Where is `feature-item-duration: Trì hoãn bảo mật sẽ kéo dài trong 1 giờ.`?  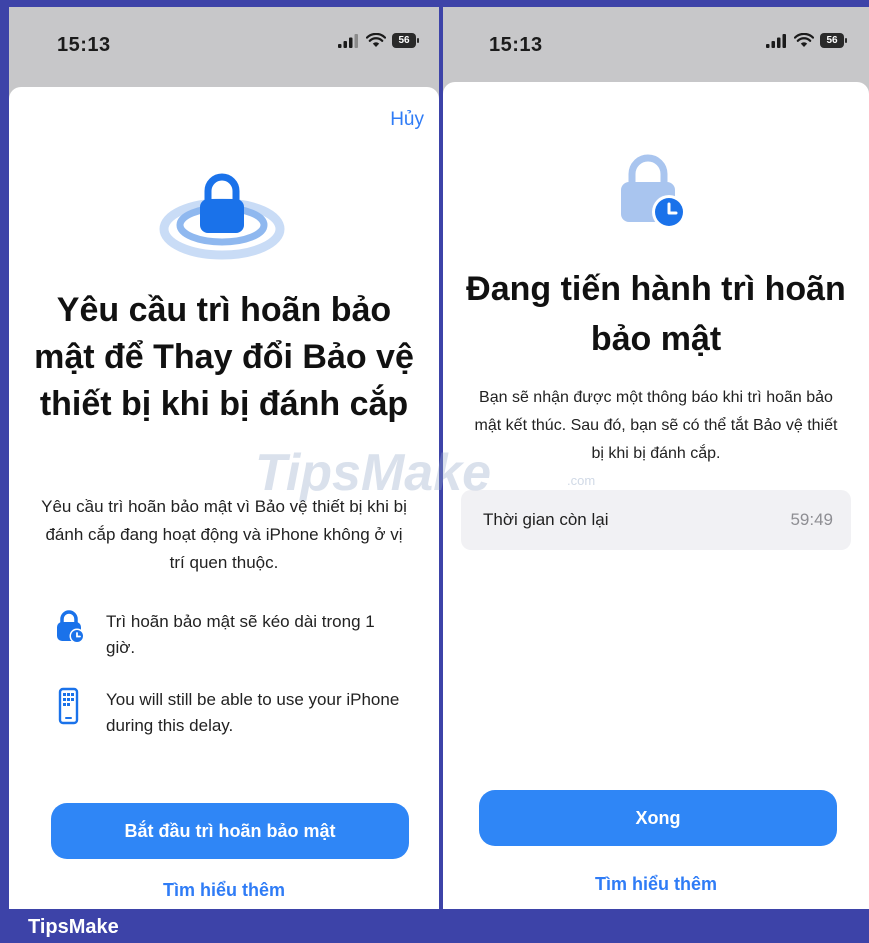 feature-item-duration: Trì hoãn bảo mật sẽ kéo dài trong 1 giờ. is located at coordinates (229, 635).